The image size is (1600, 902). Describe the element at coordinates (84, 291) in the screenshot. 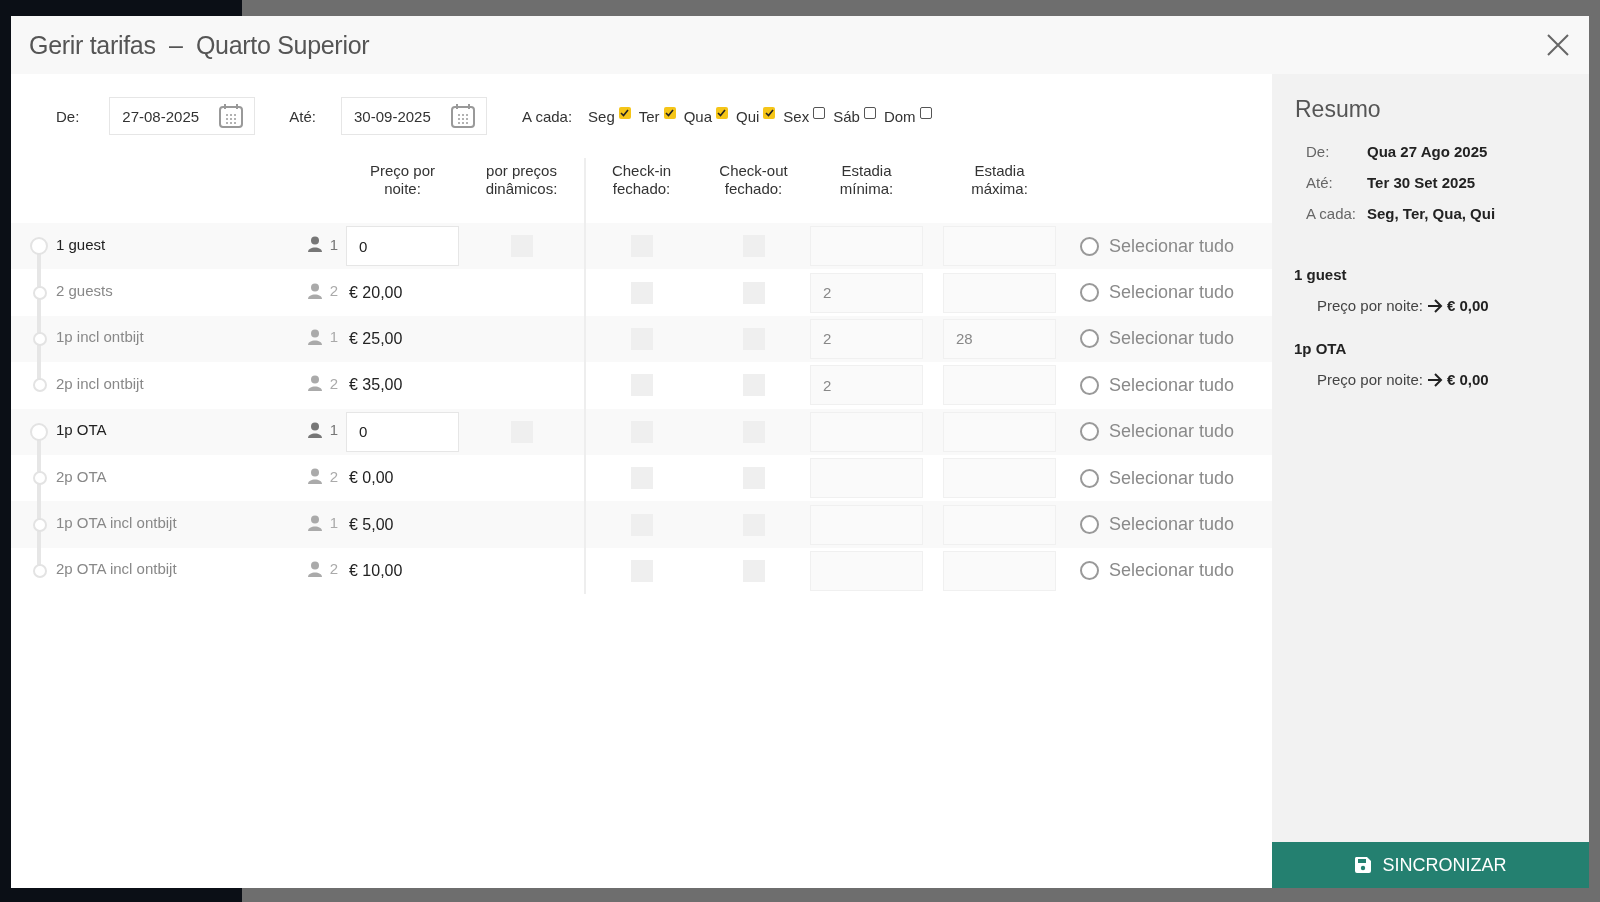

I see `rate-name: 2 guests` at that location.